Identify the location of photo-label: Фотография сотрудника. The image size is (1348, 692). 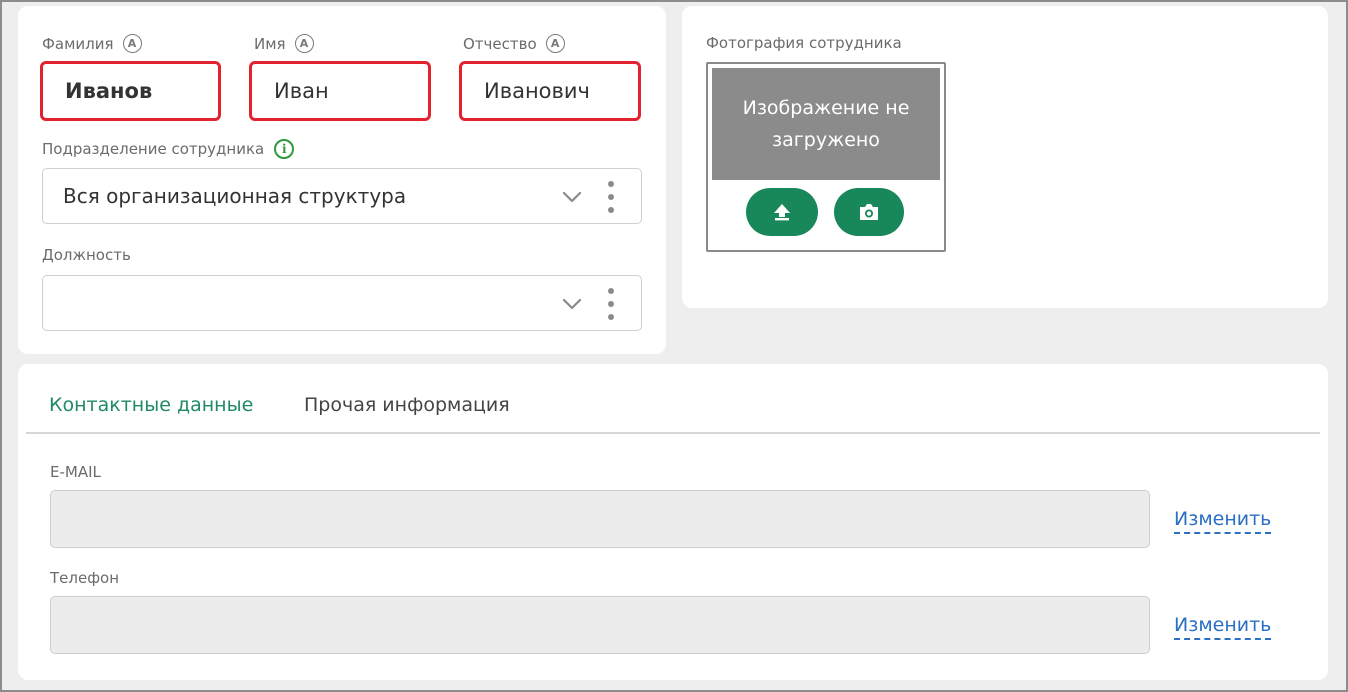
(804, 43).